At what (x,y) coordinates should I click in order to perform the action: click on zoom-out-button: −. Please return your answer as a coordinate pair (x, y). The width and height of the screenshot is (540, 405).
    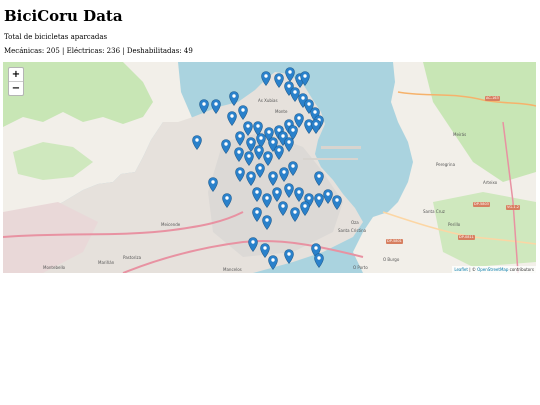
    Looking at the image, I should click on (16, 88).